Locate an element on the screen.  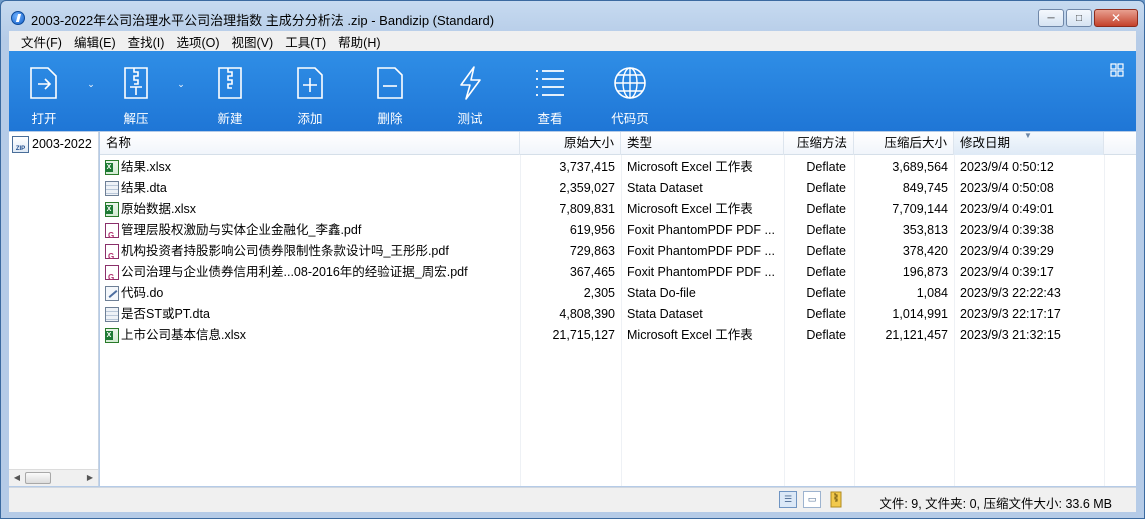
test-button: 测试 is located at coordinates (470, 91).